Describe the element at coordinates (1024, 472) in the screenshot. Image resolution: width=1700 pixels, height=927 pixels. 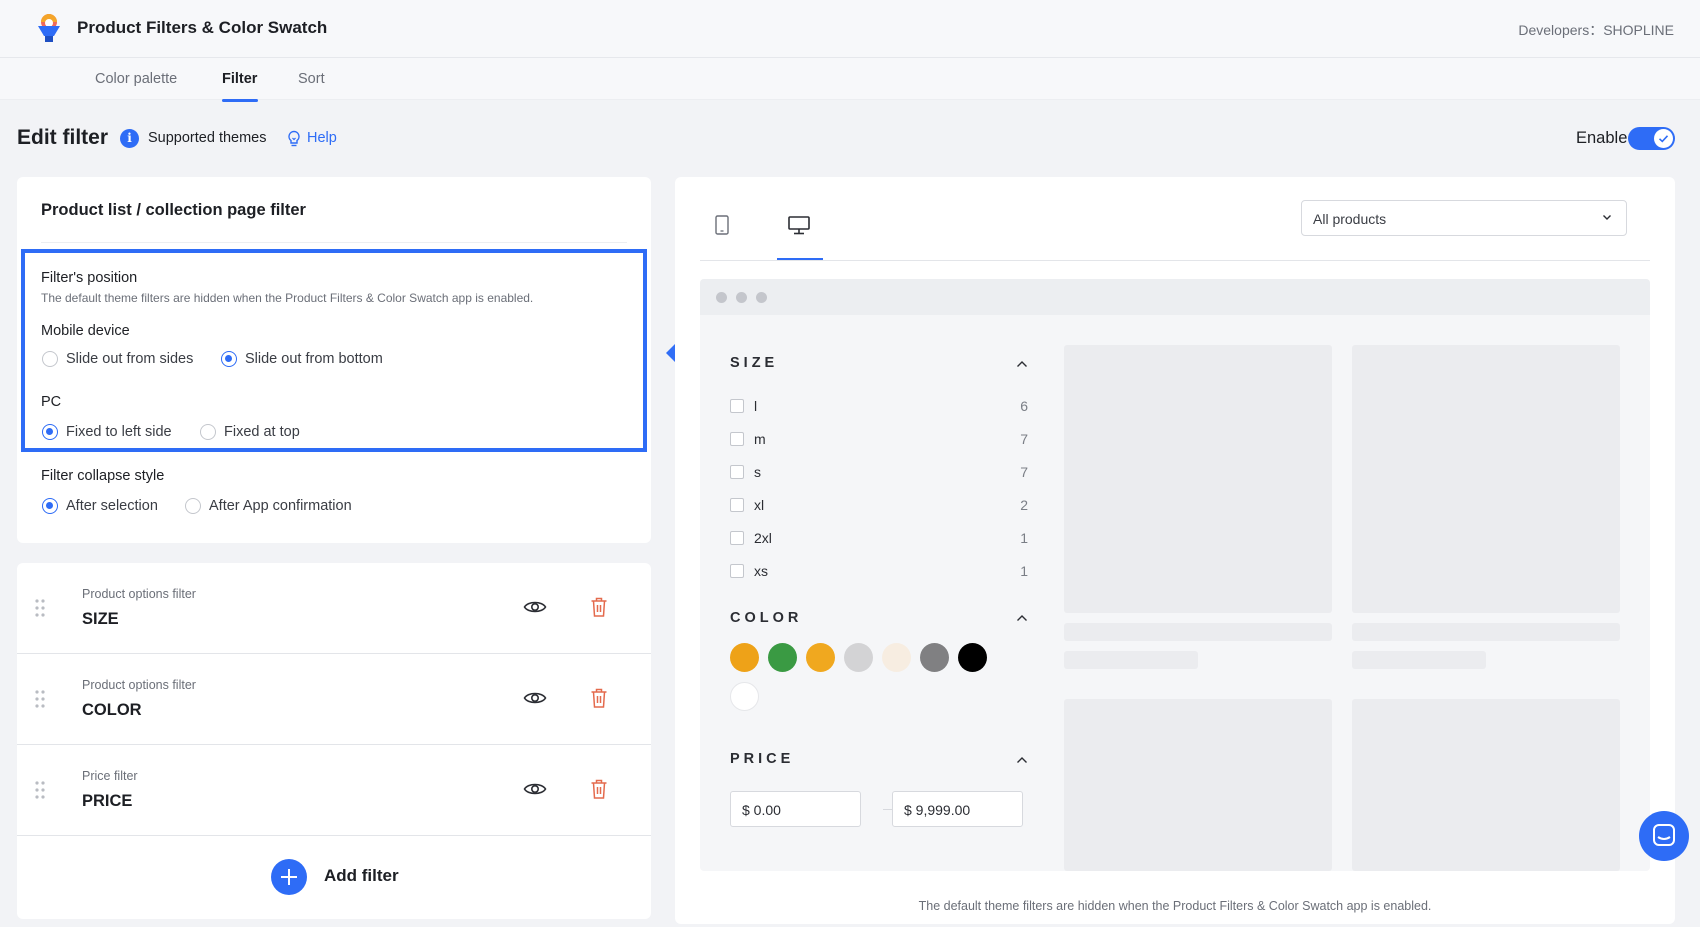
I see `option-count: 7` at that location.